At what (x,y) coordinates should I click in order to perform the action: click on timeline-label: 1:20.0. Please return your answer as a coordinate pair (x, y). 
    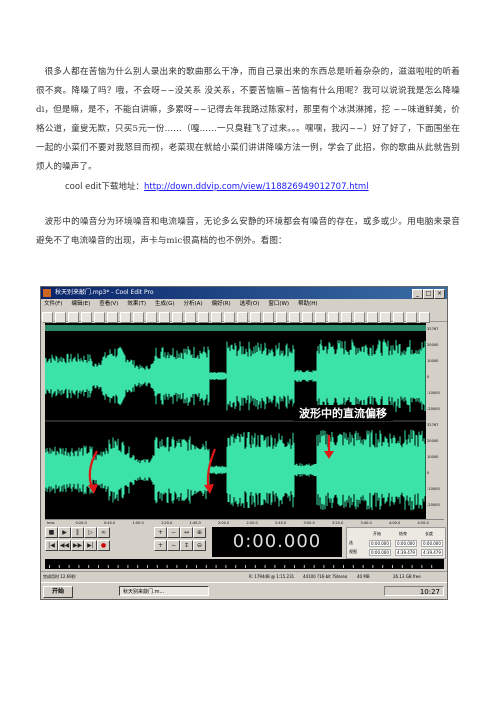
    Looking at the image, I should click on (167, 523).